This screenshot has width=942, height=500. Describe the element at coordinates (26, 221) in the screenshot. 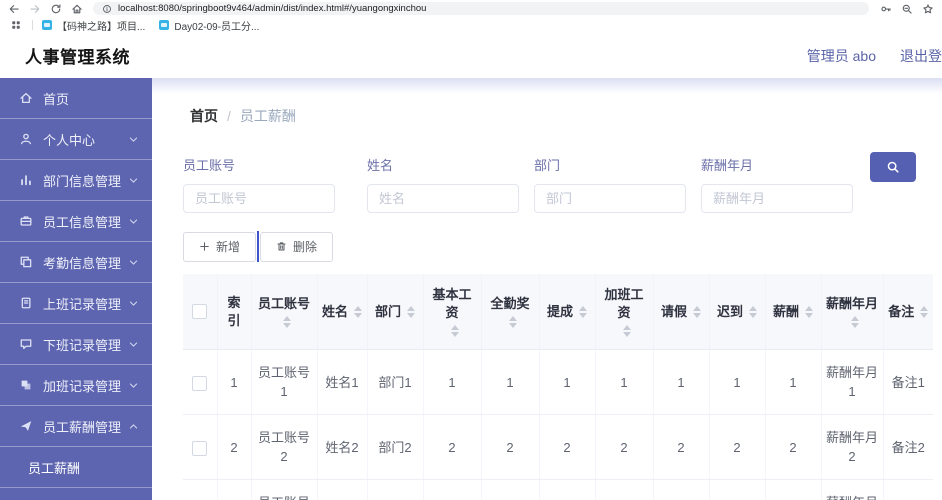

I see `briefcase-icon` at that location.